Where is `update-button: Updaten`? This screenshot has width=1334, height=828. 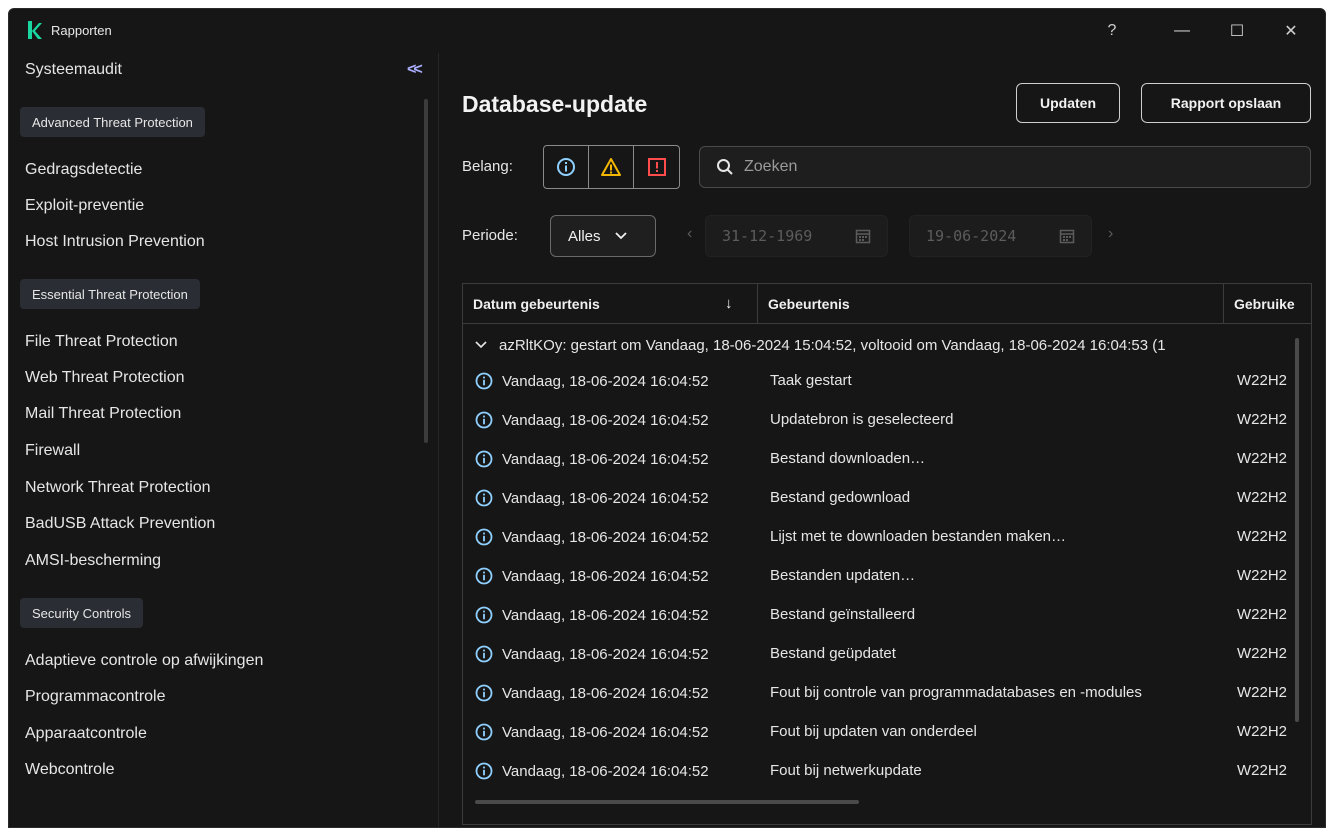 update-button: Updaten is located at coordinates (1068, 103).